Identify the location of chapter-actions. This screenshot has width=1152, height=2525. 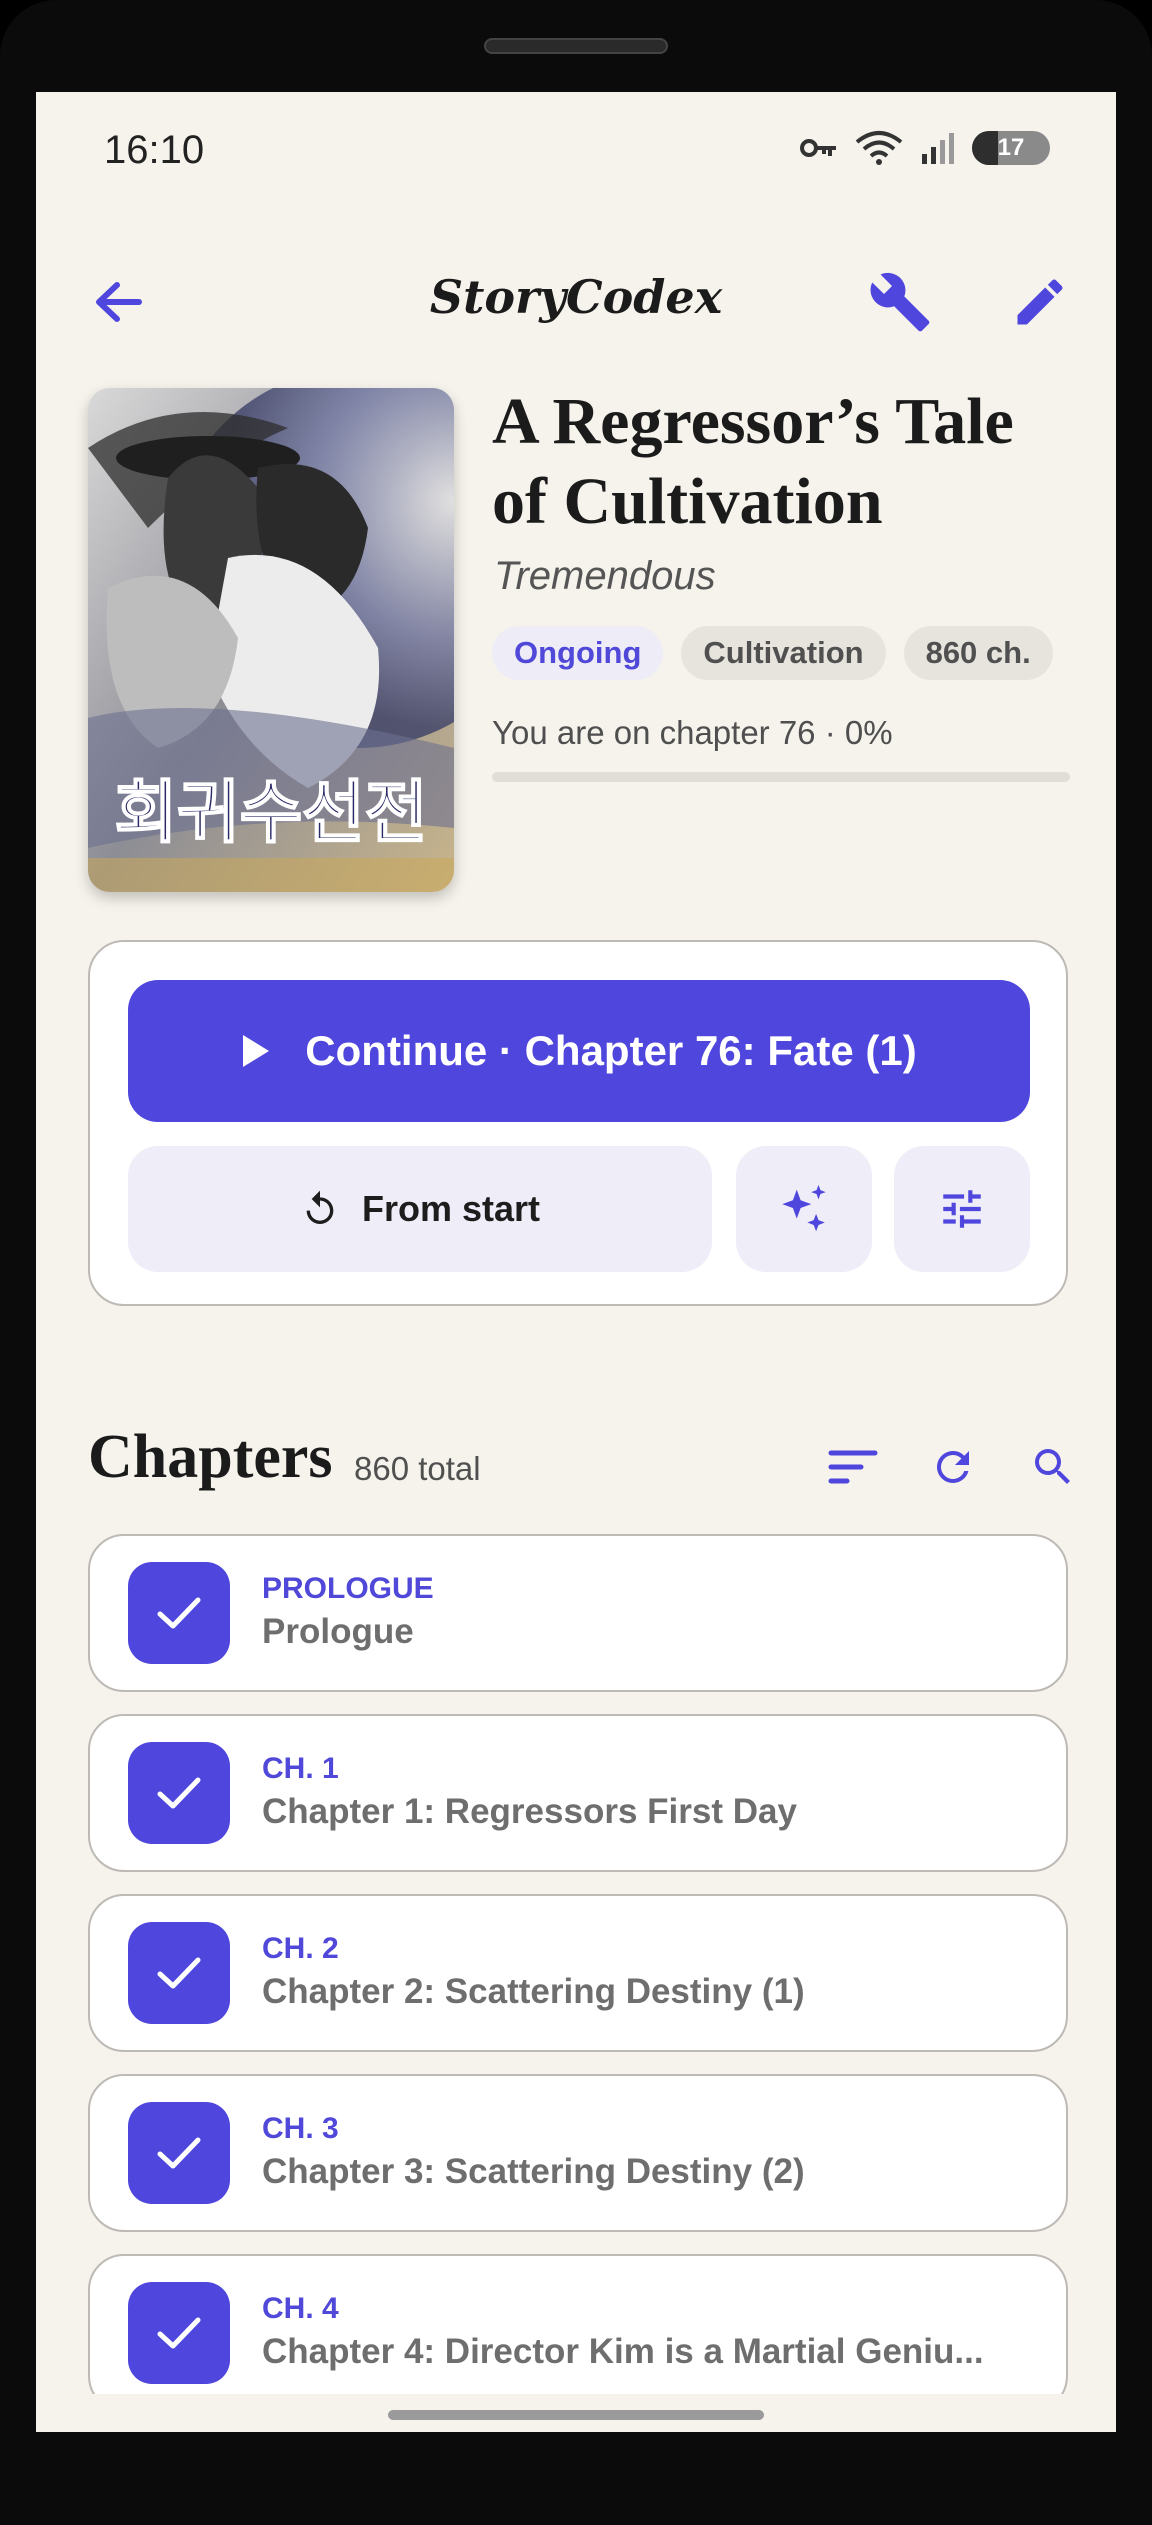
(953, 1467).